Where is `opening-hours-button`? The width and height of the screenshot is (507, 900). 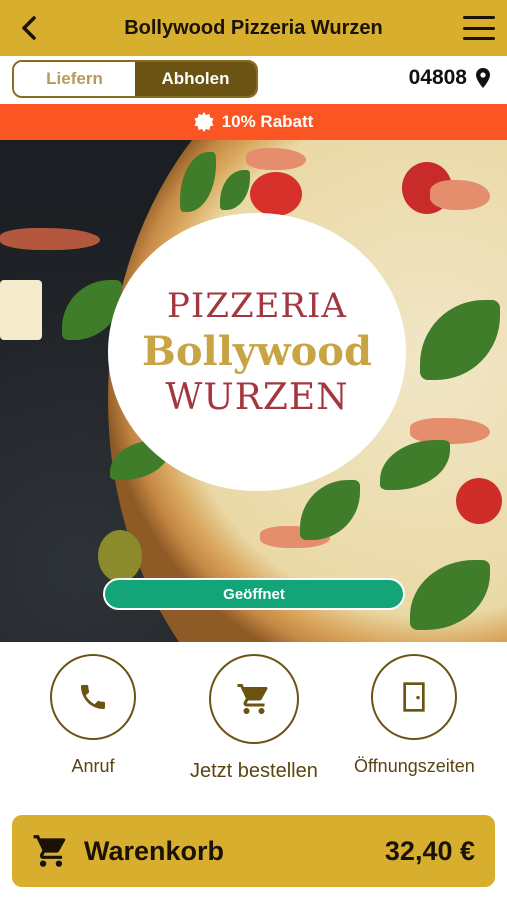
opening-hours-button is located at coordinates (414, 697).